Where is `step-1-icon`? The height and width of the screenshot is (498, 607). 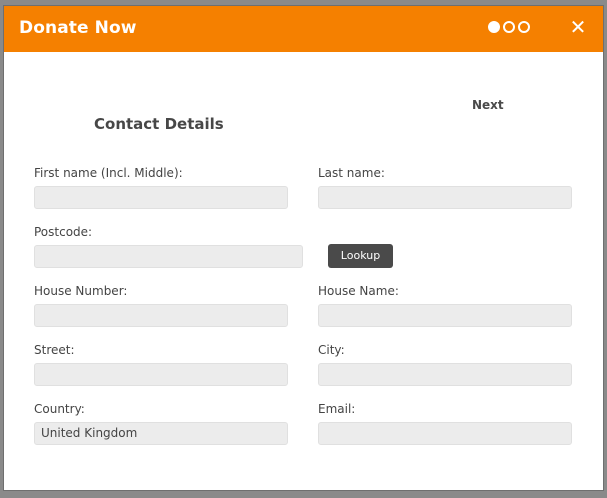
step-1-icon is located at coordinates (494, 27).